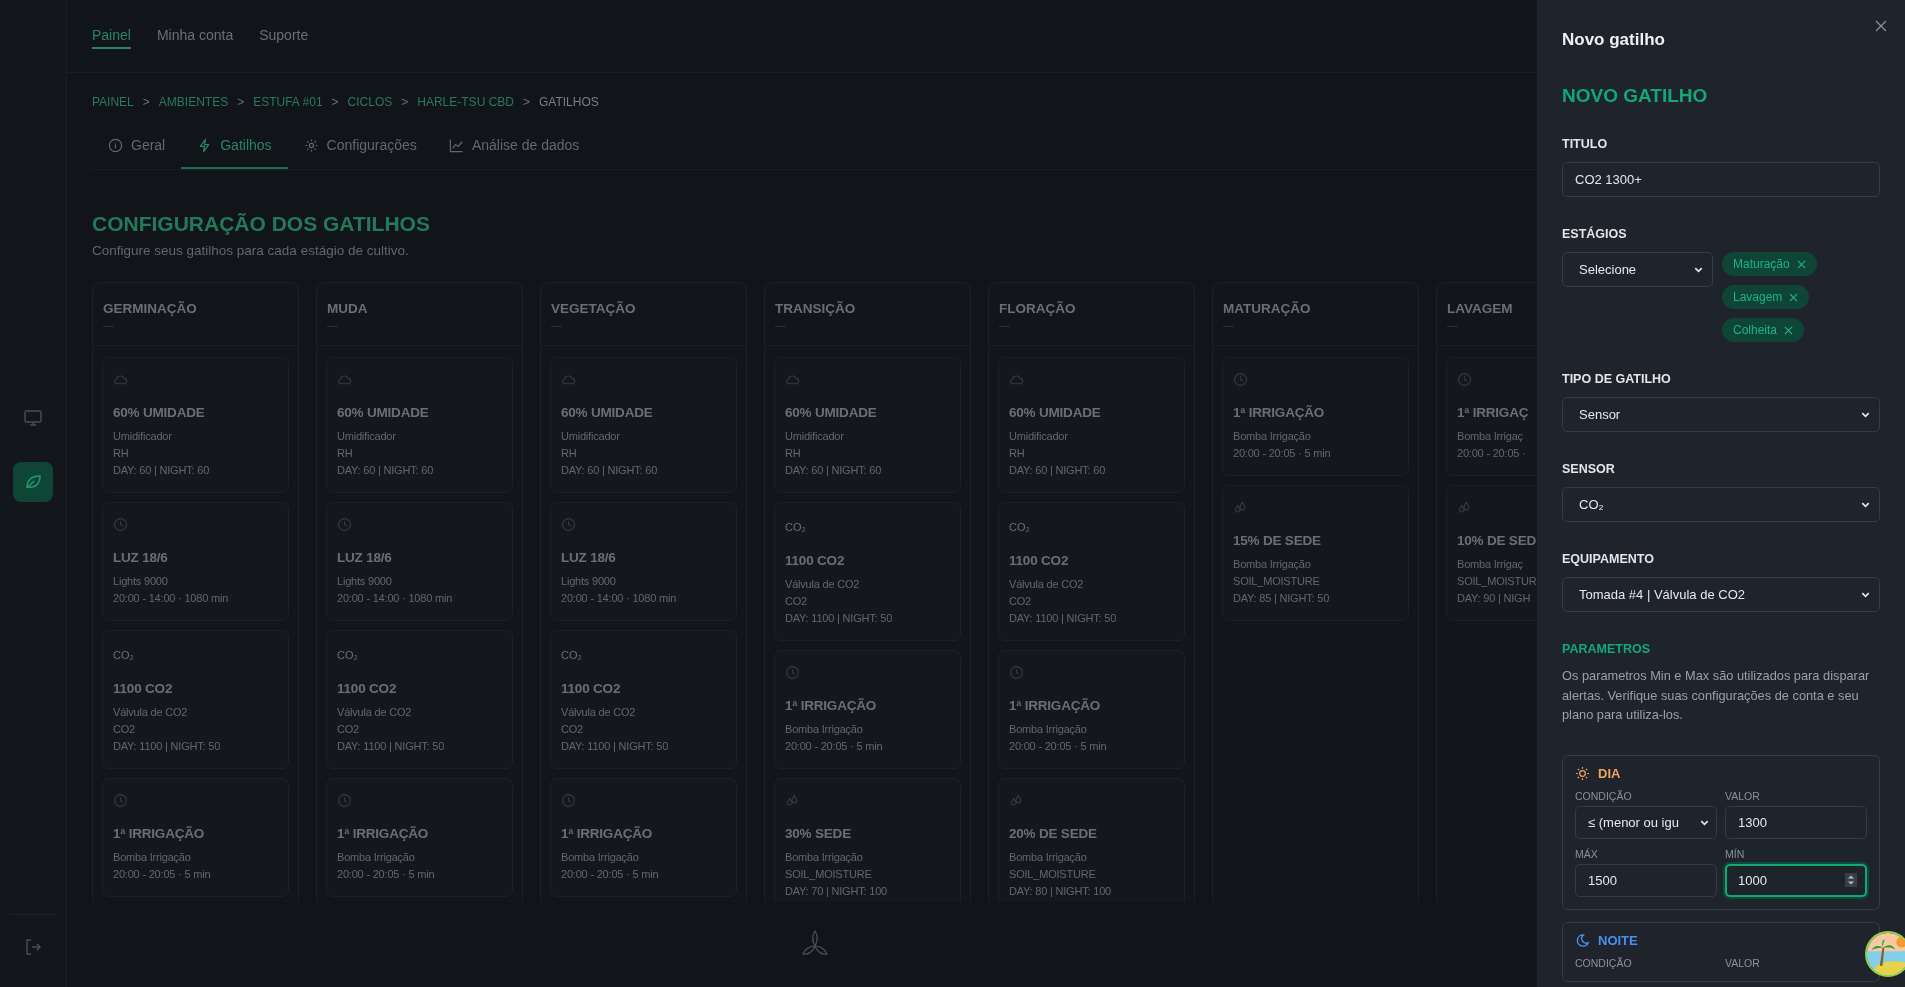  What do you see at coordinates (1038, 308) in the screenshot?
I see `stage-title: FLORAÇÃO` at bounding box center [1038, 308].